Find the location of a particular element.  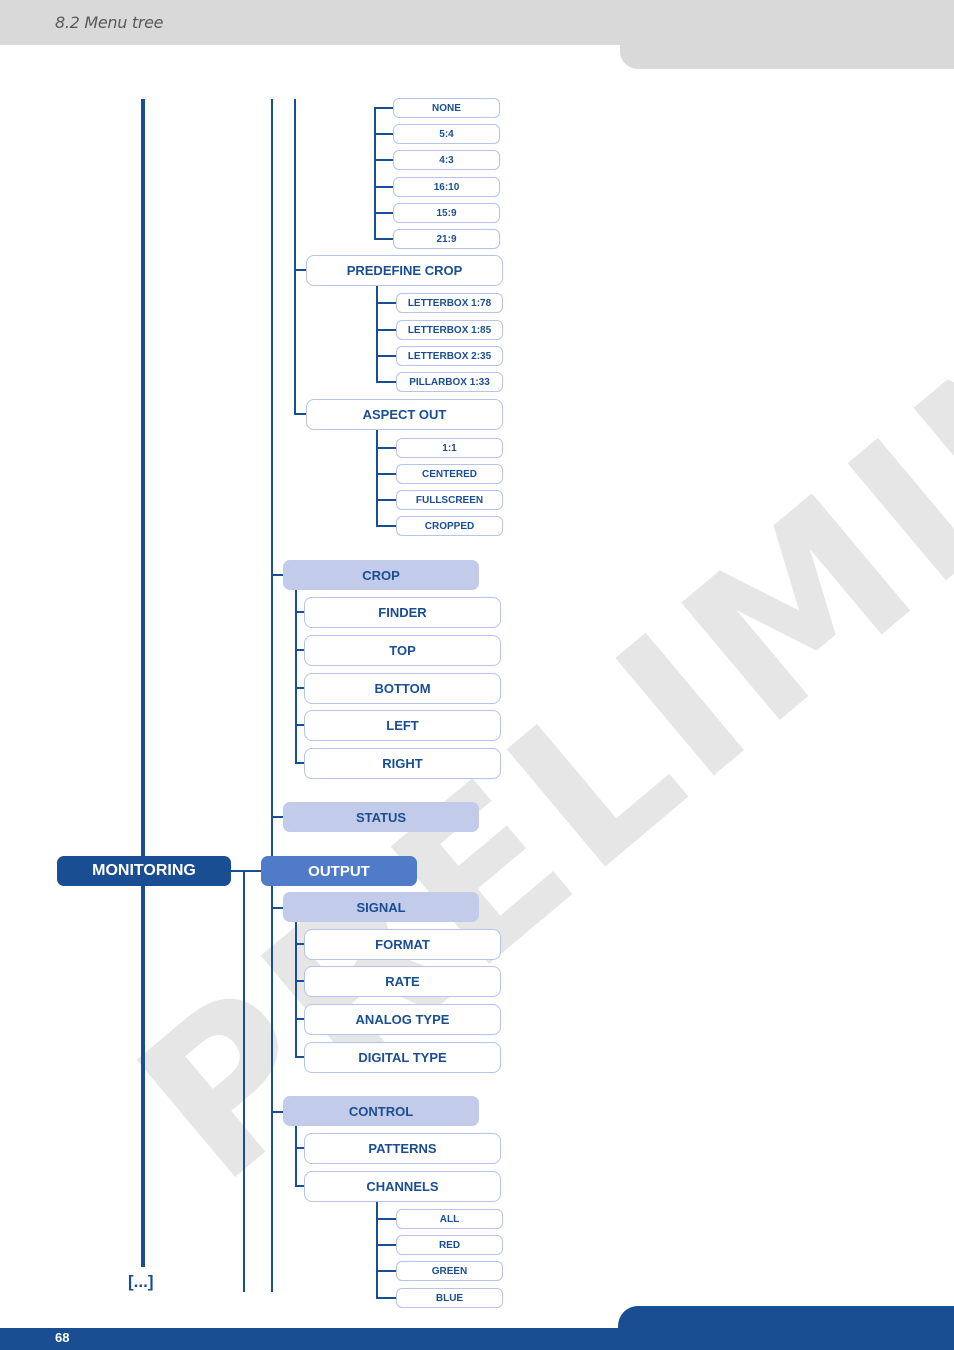

menu-finder: FINDER is located at coordinates (402, 612).